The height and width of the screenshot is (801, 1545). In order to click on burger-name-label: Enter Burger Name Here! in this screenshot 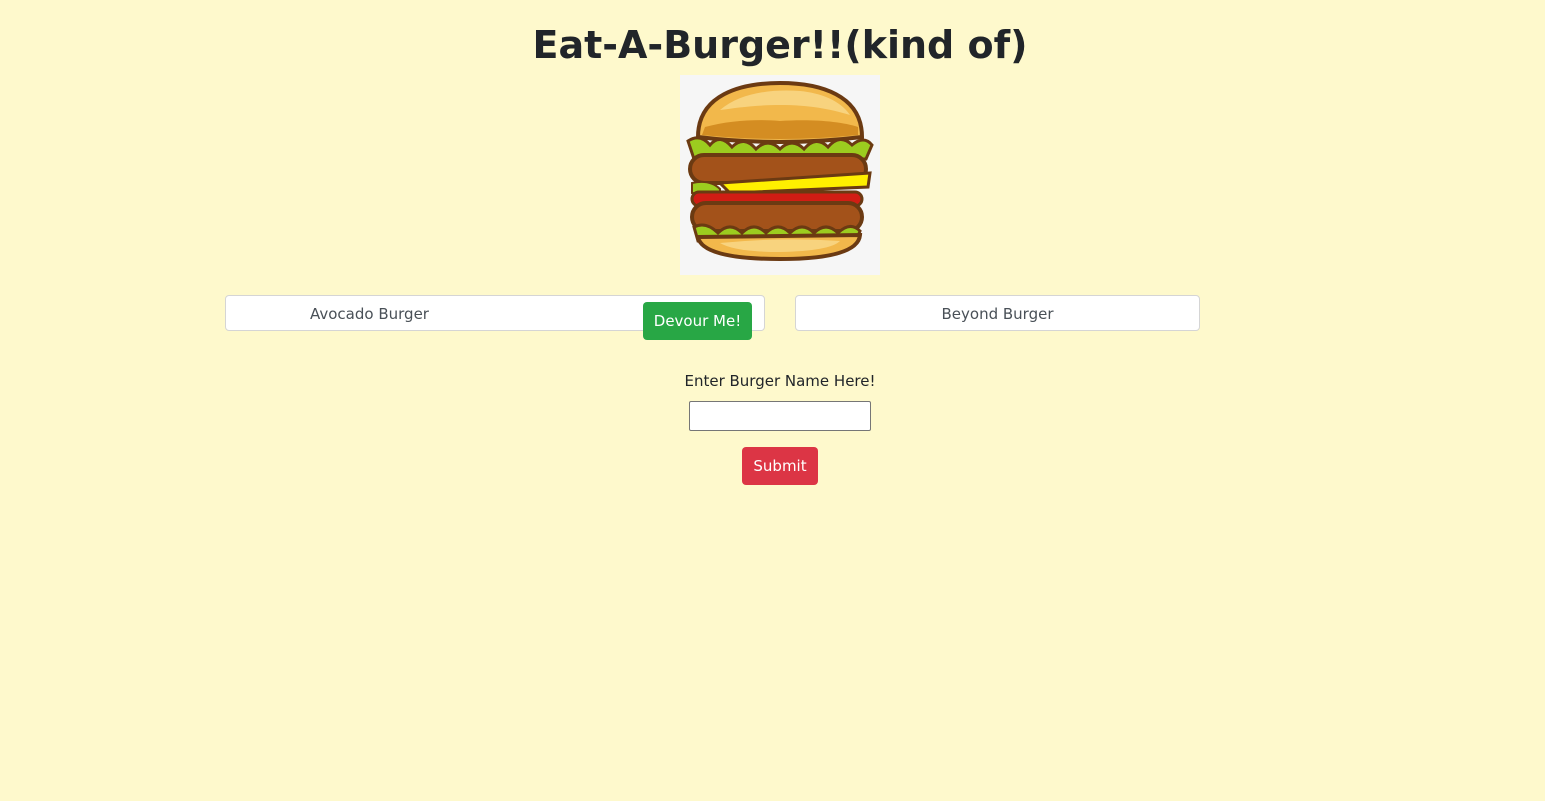, I will do `click(780, 381)`.